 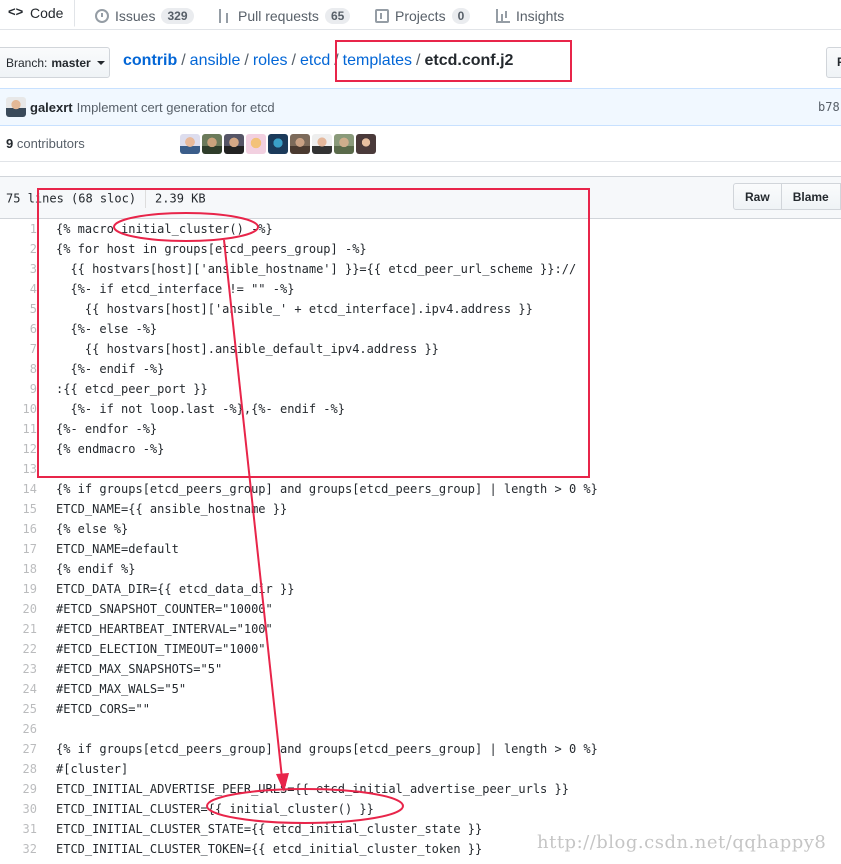 What do you see at coordinates (18, 589) in the screenshot?
I see `line-number: 19` at bounding box center [18, 589].